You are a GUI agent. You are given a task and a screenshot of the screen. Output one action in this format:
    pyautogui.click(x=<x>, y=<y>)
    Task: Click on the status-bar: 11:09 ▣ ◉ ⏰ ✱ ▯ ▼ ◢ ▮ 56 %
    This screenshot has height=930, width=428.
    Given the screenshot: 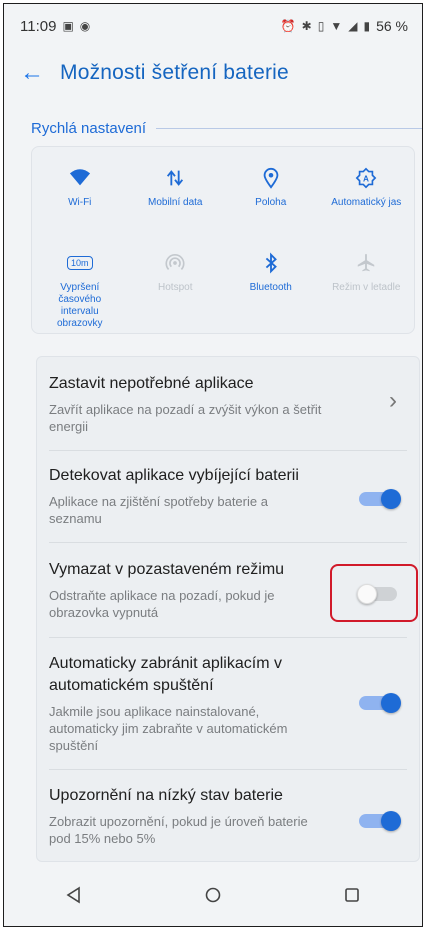 What is the action you would take?
    pyautogui.click(x=213, y=26)
    